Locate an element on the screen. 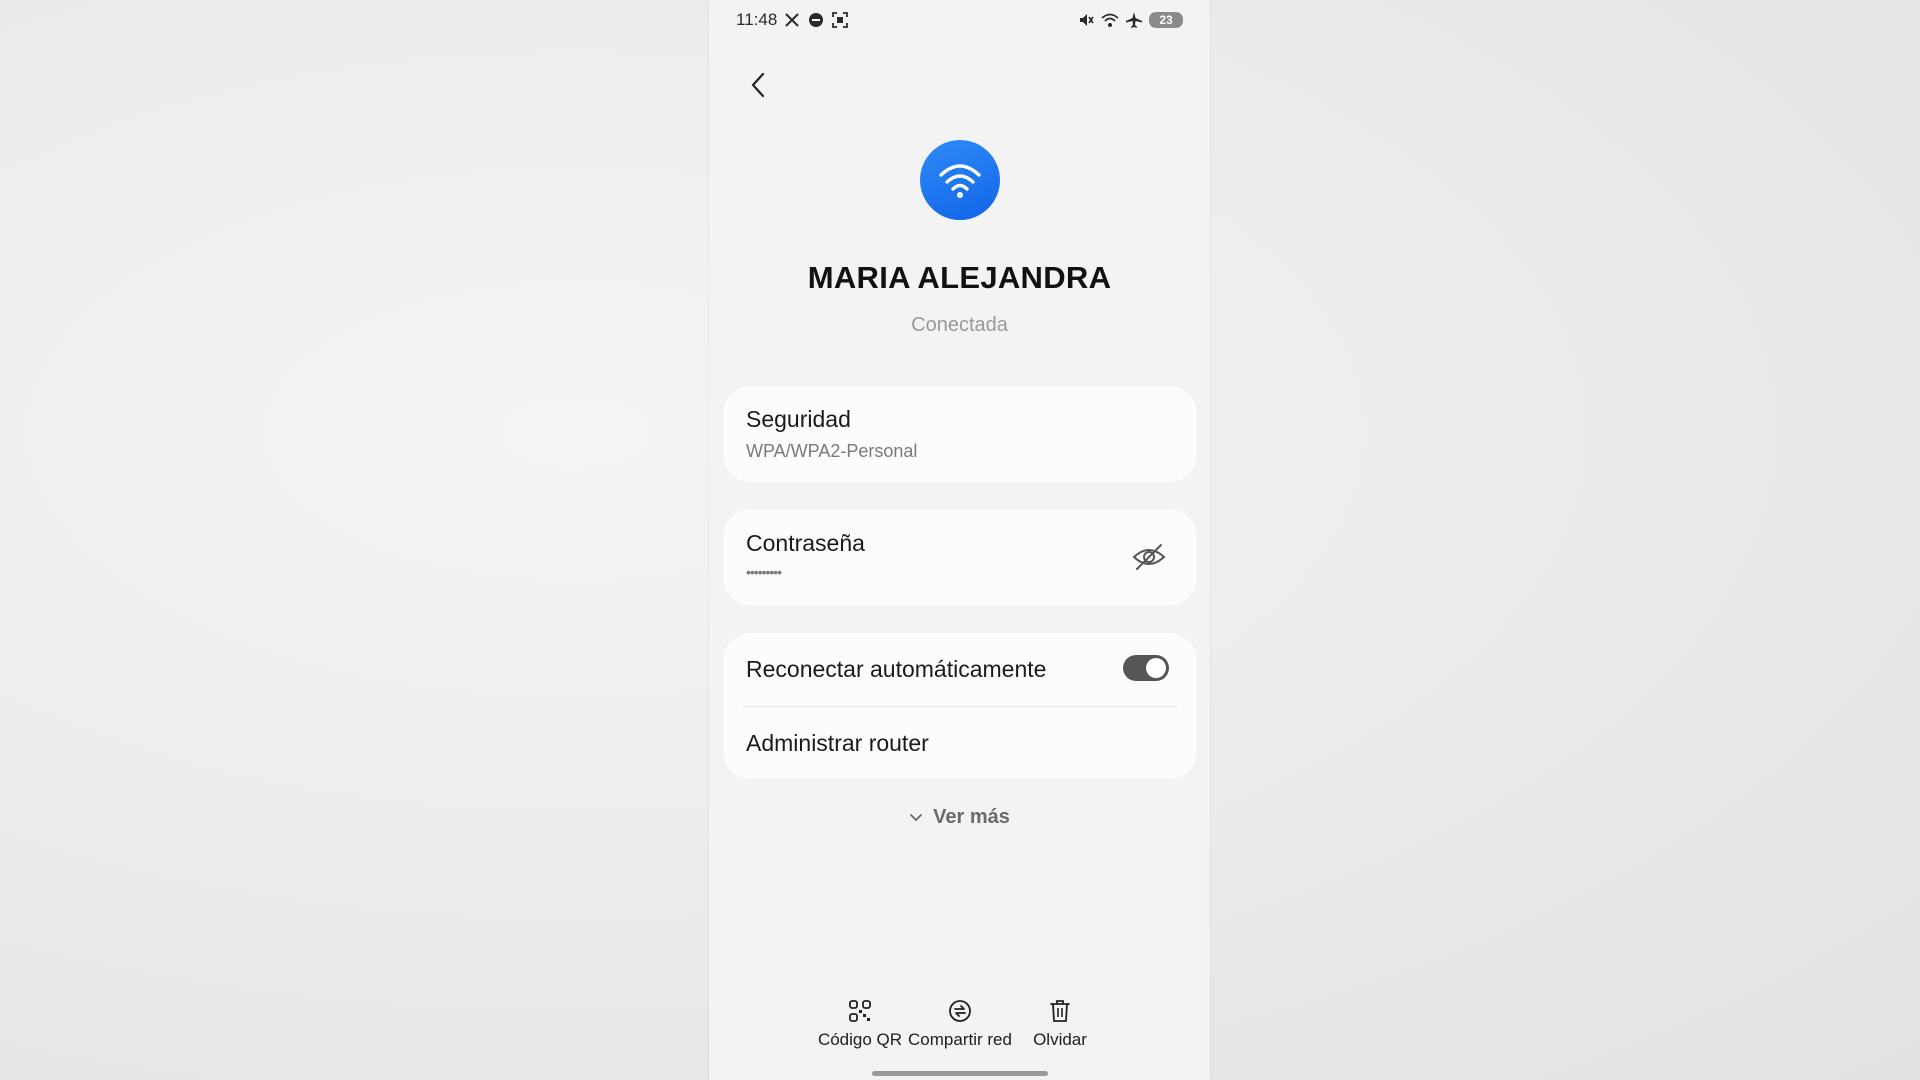  status-bar-right: 23 is located at coordinates (1130, 20).